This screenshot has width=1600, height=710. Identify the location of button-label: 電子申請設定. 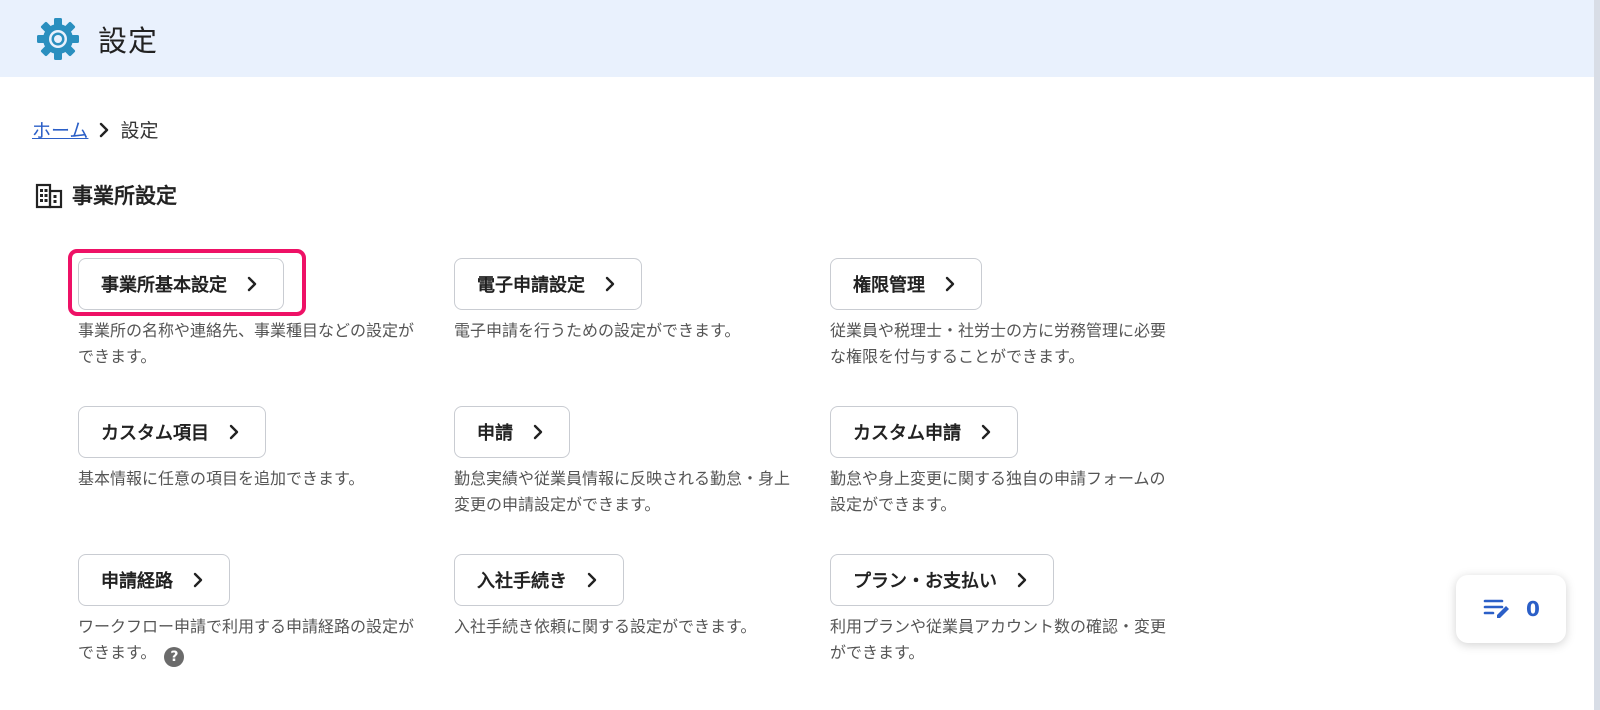
(531, 285).